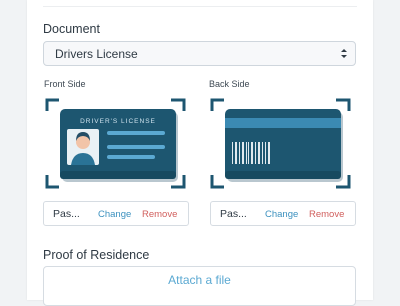 The width and height of the screenshot is (400, 306). I want to click on back-side-upload-area, so click(282, 143).